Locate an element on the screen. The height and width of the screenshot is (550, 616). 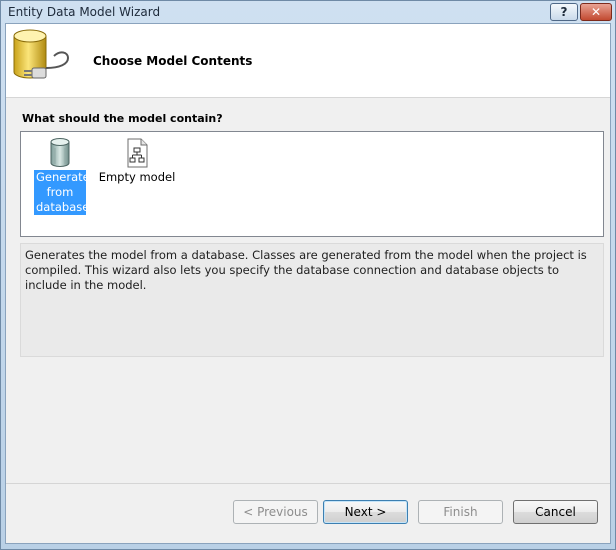
list-item-label: Generate from database is located at coordinates (62, 192).